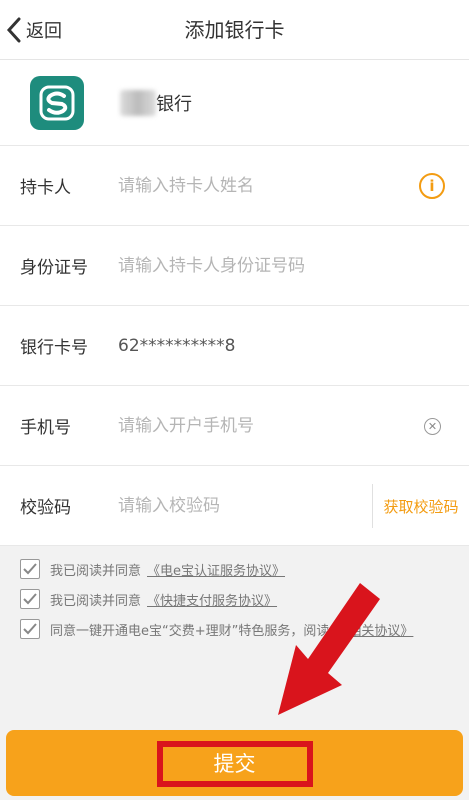 This screenshot has width=469, height=800. What do you see at coordinates (13, 30) in the screenshot?
I see `chevron-left-icon` at bounding box center [13, 30].